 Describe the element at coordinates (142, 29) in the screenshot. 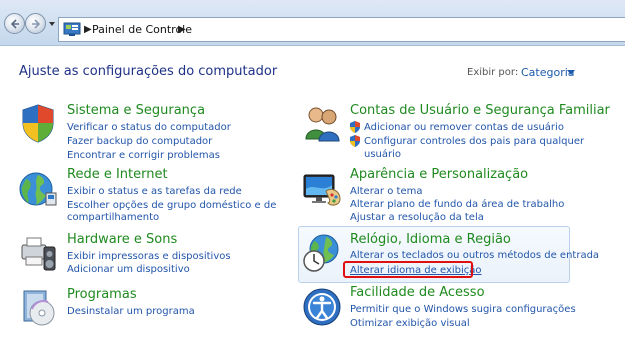

I see `breadcrumb-control-panel: Painel de Controle` at that location.